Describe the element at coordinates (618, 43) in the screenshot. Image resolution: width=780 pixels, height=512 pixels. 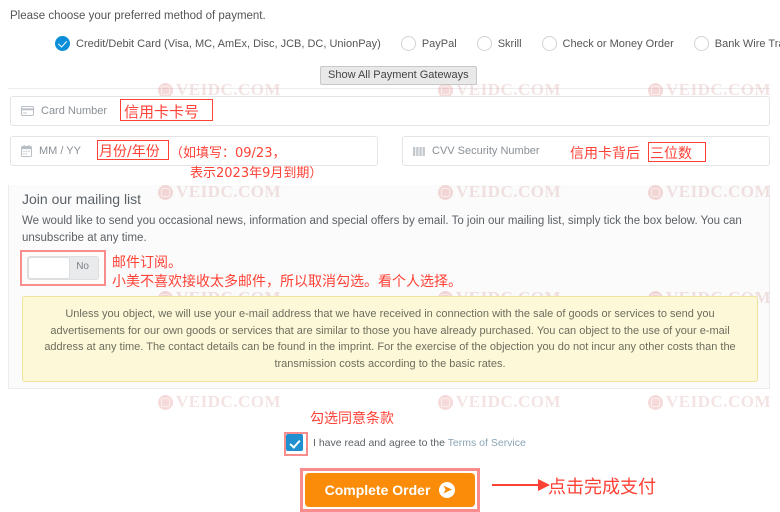
I see `payment-method-label: Check or Money Order` at that location.